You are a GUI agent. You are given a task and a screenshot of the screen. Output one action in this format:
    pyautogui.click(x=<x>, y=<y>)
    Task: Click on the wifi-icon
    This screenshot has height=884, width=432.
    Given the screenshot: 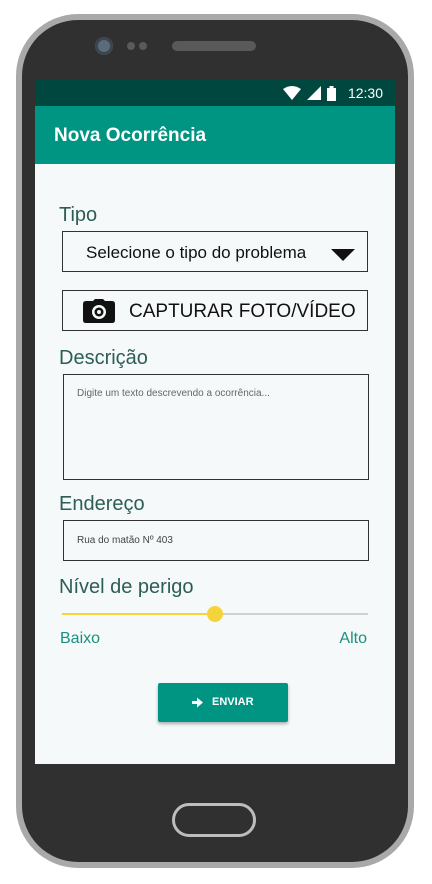 What is the action you would take?
    pyautogui.click(x=291, y=93)
    